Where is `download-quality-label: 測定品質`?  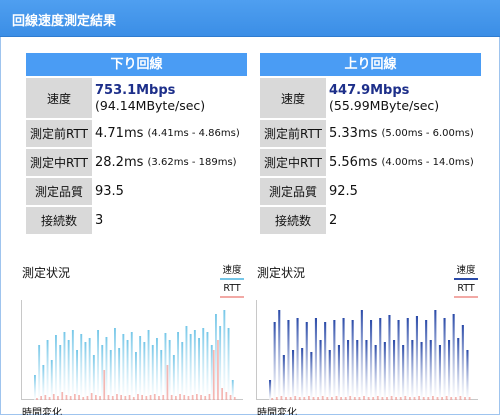 download-quality-label: 測定品質 is located at coordinates (59, 191).